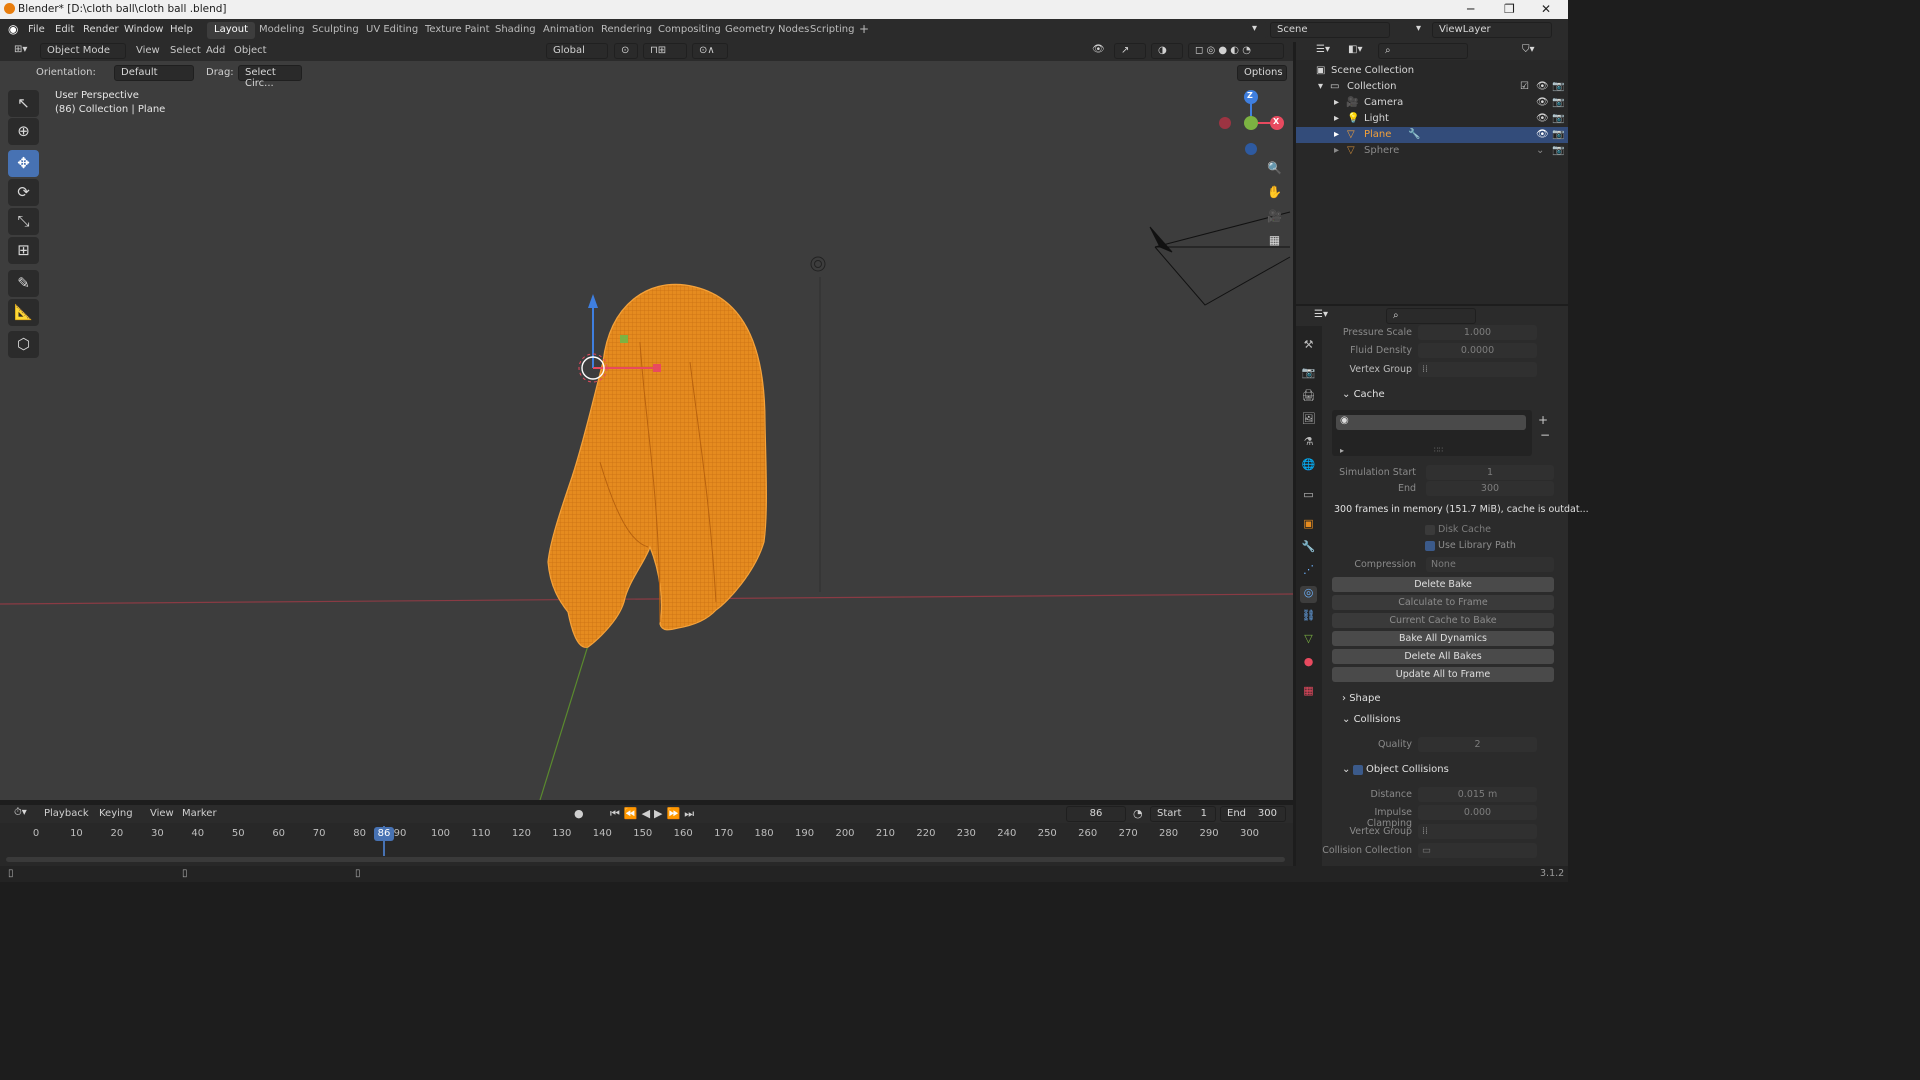  Describe the element at coordinates (21, 51) in the screenshot. I see `editor-type-icon: ⊞▾` at that location.